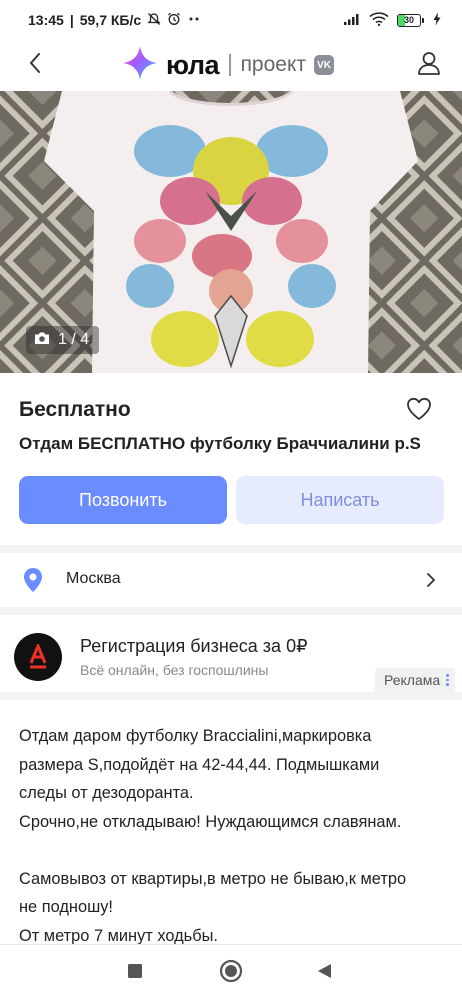 The height and width of the screenshot is (1000, 462). I want to click on app-logo: юла проект VK, so click(228, 65).